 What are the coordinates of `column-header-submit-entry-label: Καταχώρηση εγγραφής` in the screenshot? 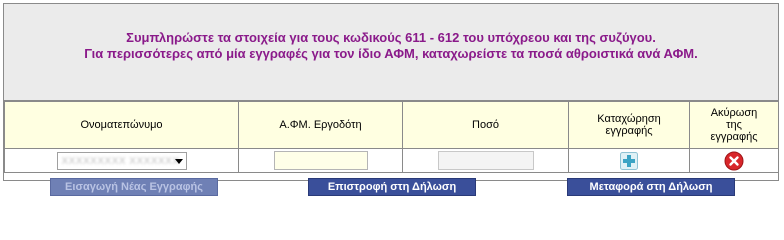 It's located at (629, 125).